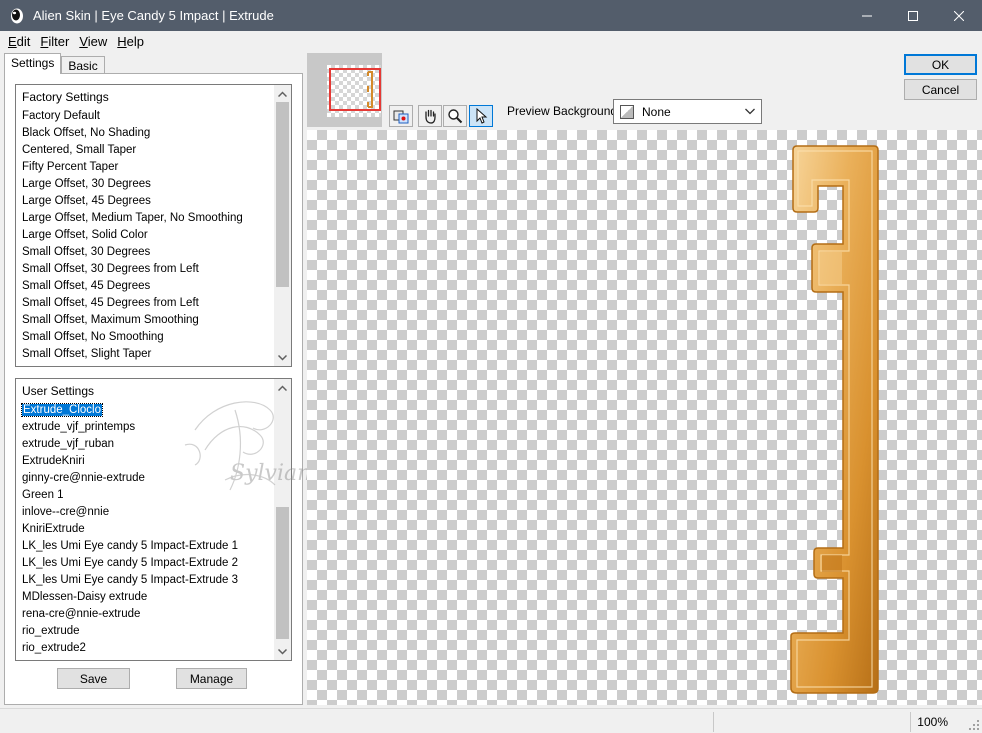 This screenshot has width=982, height=733. I want to click on minimize-button, so click(867, 15).